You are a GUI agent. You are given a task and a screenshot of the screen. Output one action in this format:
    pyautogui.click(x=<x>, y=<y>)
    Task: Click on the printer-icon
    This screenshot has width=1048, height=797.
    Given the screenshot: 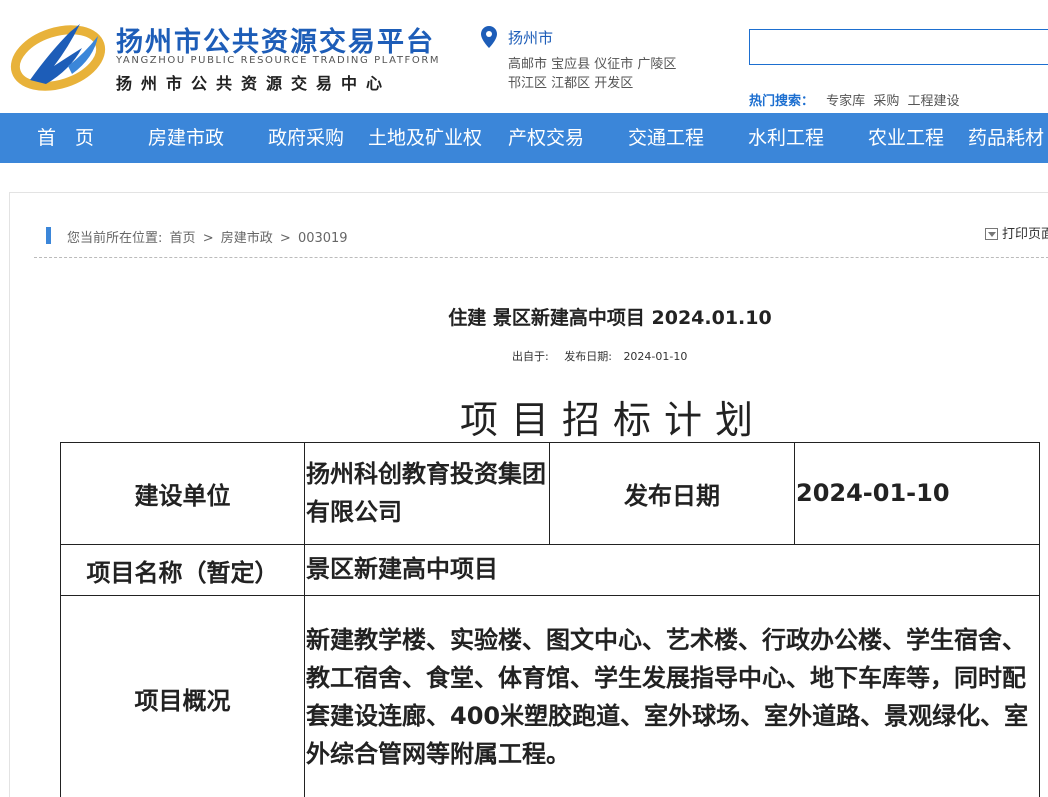 What is the action you would take?
    pyautogui.click(x=991, y=233)
    